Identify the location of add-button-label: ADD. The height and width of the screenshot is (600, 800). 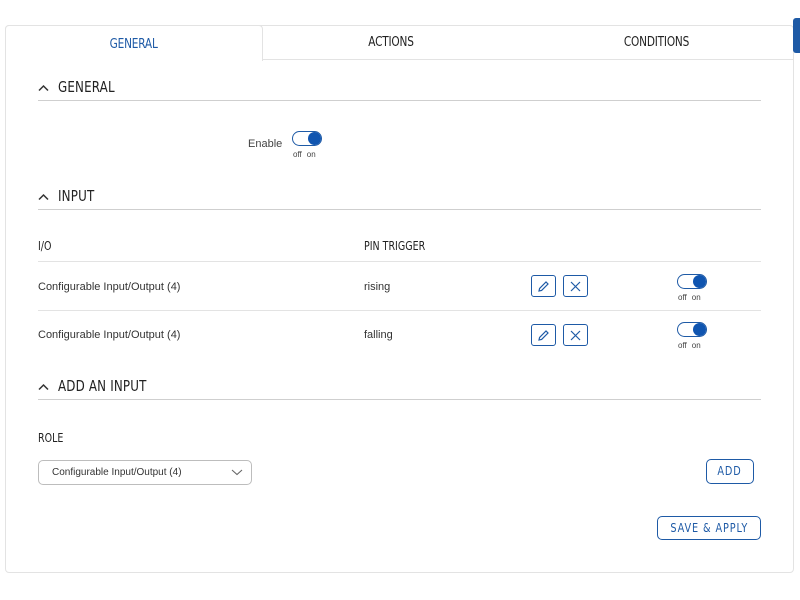
(730, 471).